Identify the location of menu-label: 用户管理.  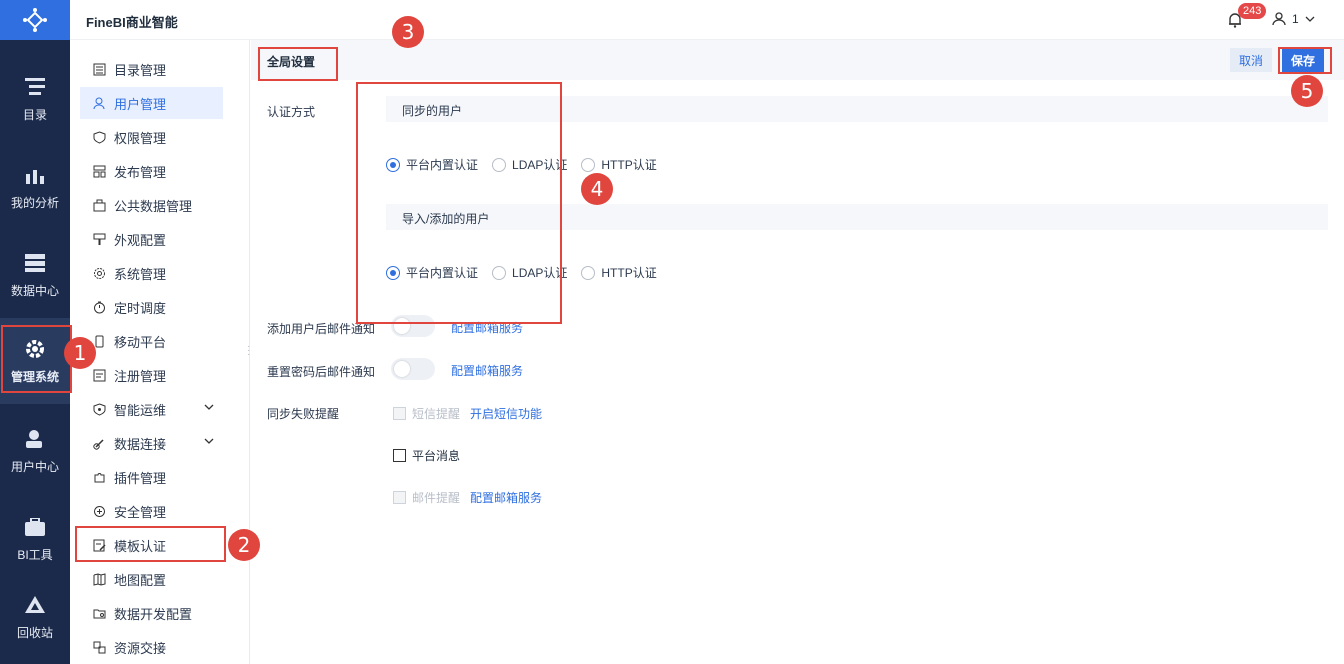
(140, 104).